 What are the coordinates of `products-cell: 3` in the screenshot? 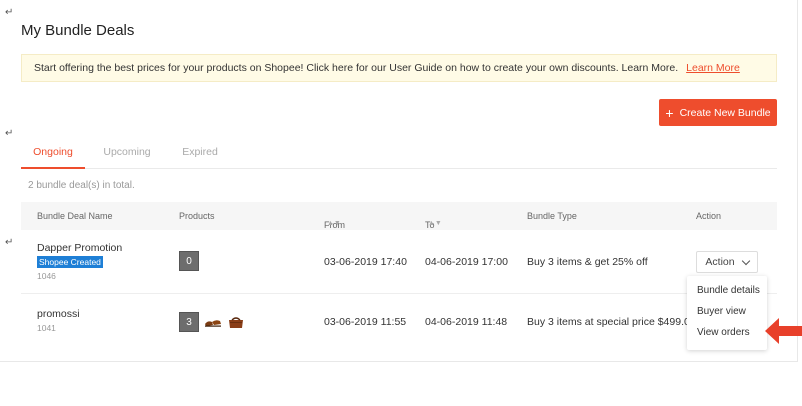 It's located at (212, 322).